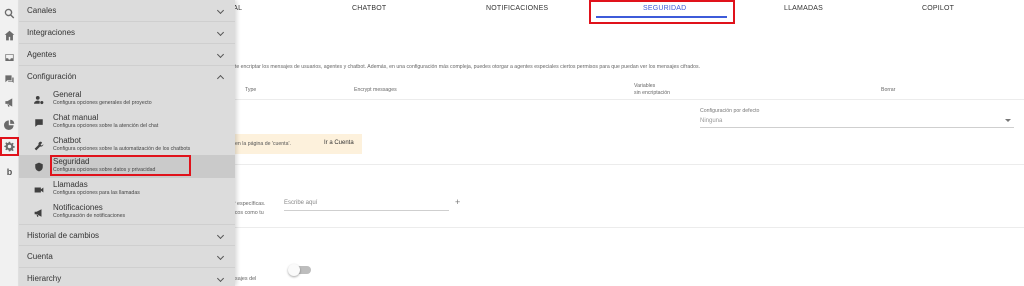 The width and height of the screenshot is (1024, 286). What do you see at coordinates (220, 78) in the screenshot?
I see `chevron-up-icon` at bounding box center [220, 78].